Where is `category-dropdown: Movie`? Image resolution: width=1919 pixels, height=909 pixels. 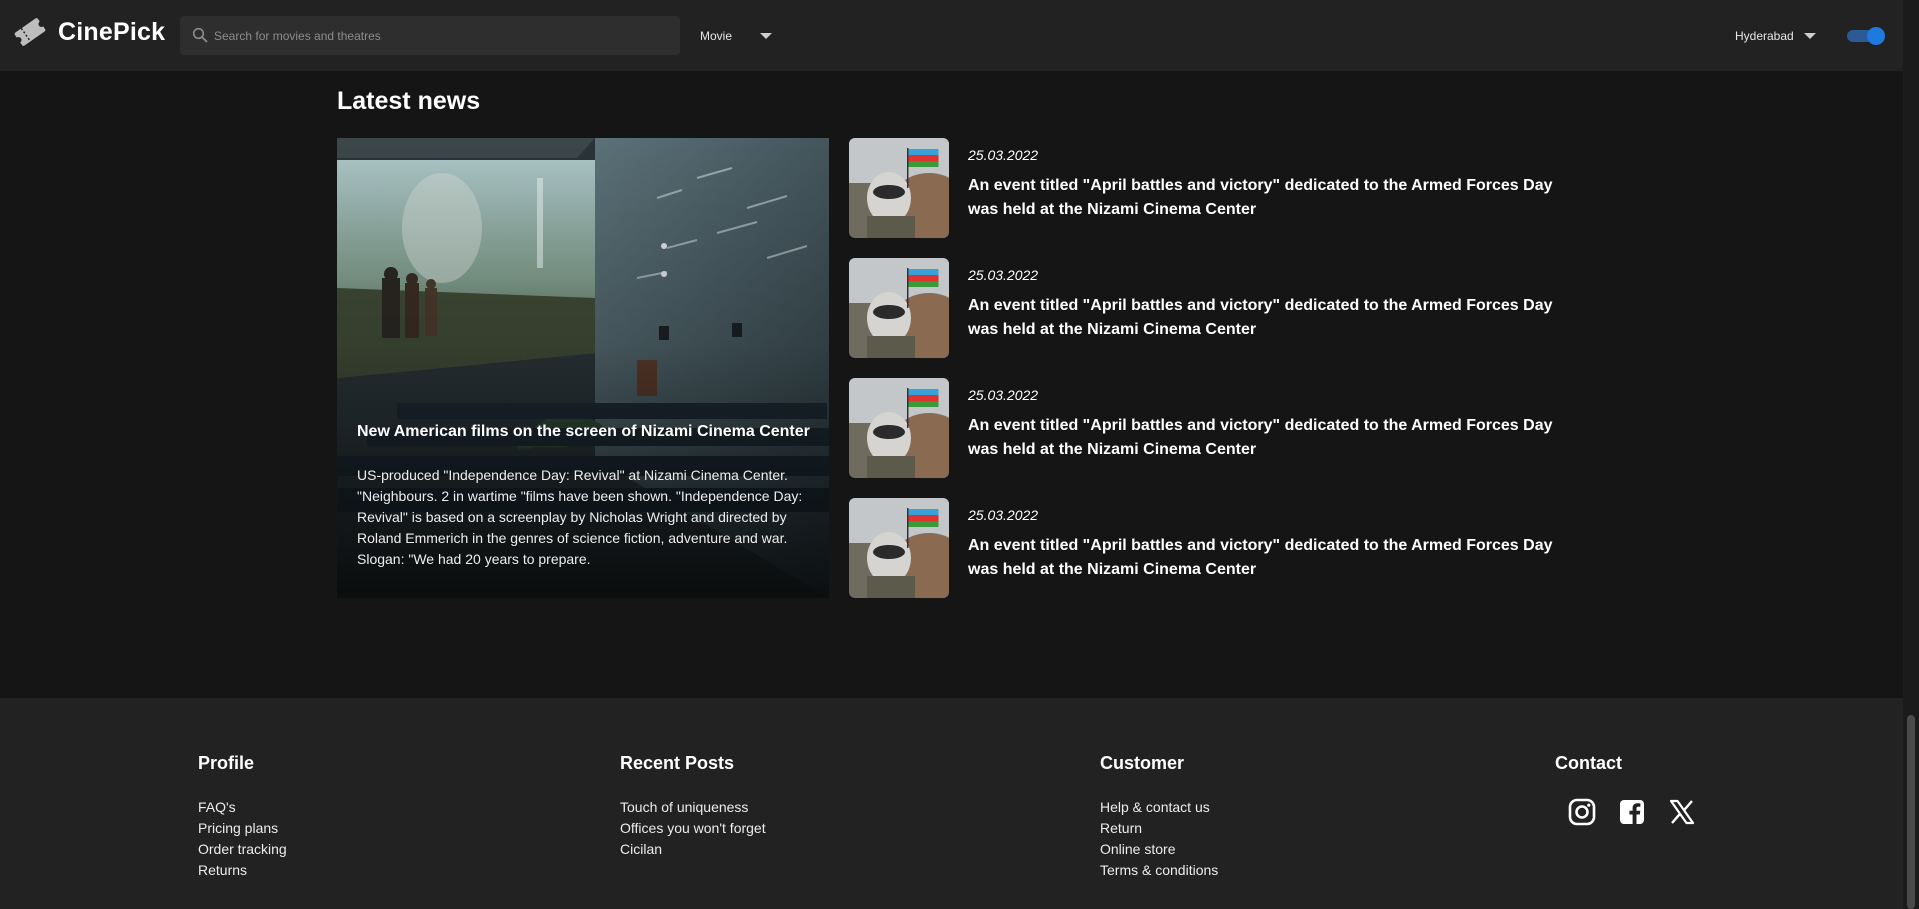
category-dropdown: Movie is located at coordinates (736, 36).